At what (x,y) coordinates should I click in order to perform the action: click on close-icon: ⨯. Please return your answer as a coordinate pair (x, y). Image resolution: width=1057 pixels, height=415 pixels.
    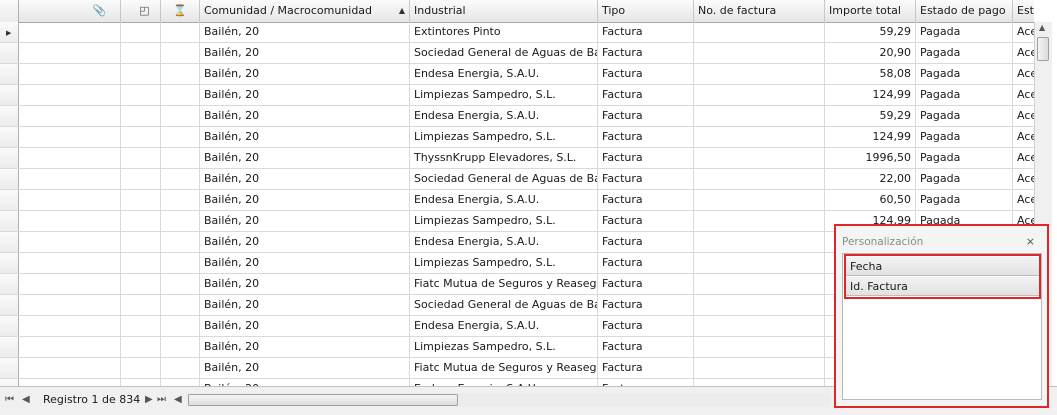
    Looking at the image, I should click on (1030, 241).